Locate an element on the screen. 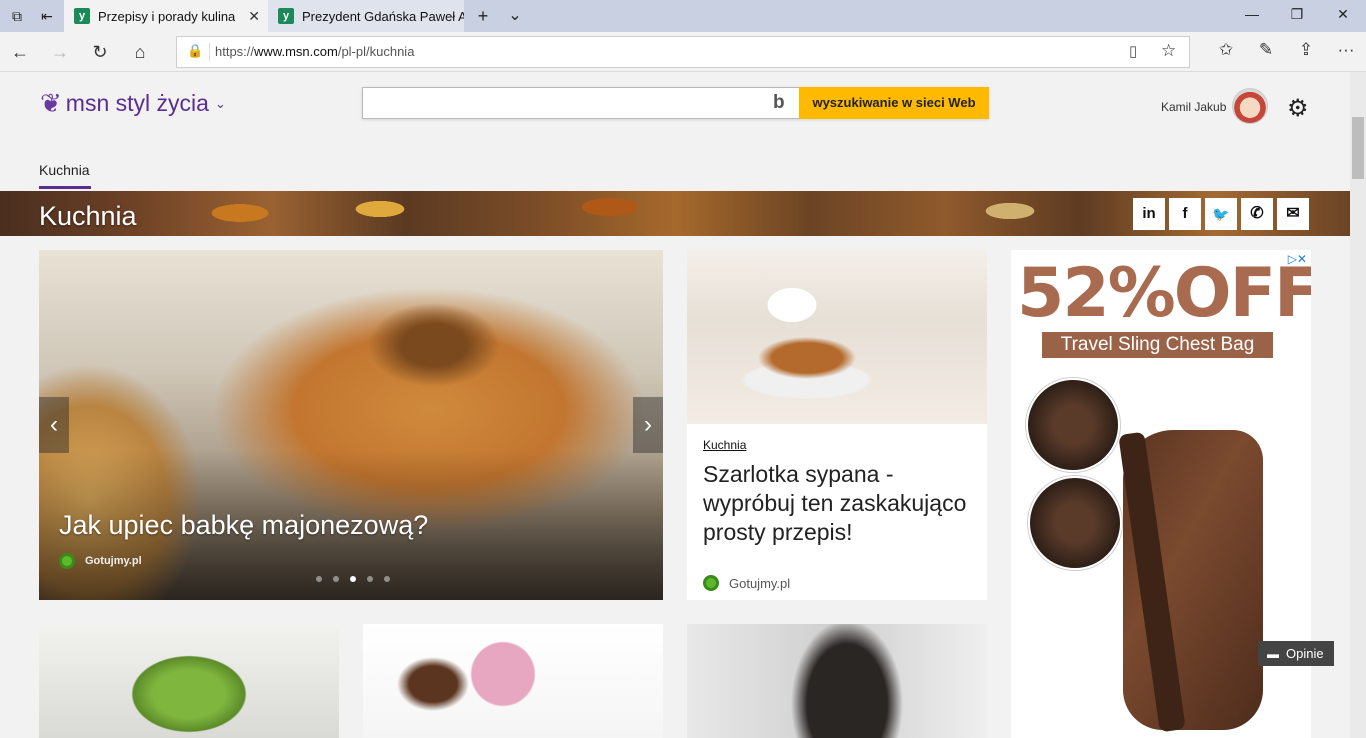 The width and height of the screenshot is (1366, 738). tab-actions-icon: ⧉ is located at coordinates (17, 16).